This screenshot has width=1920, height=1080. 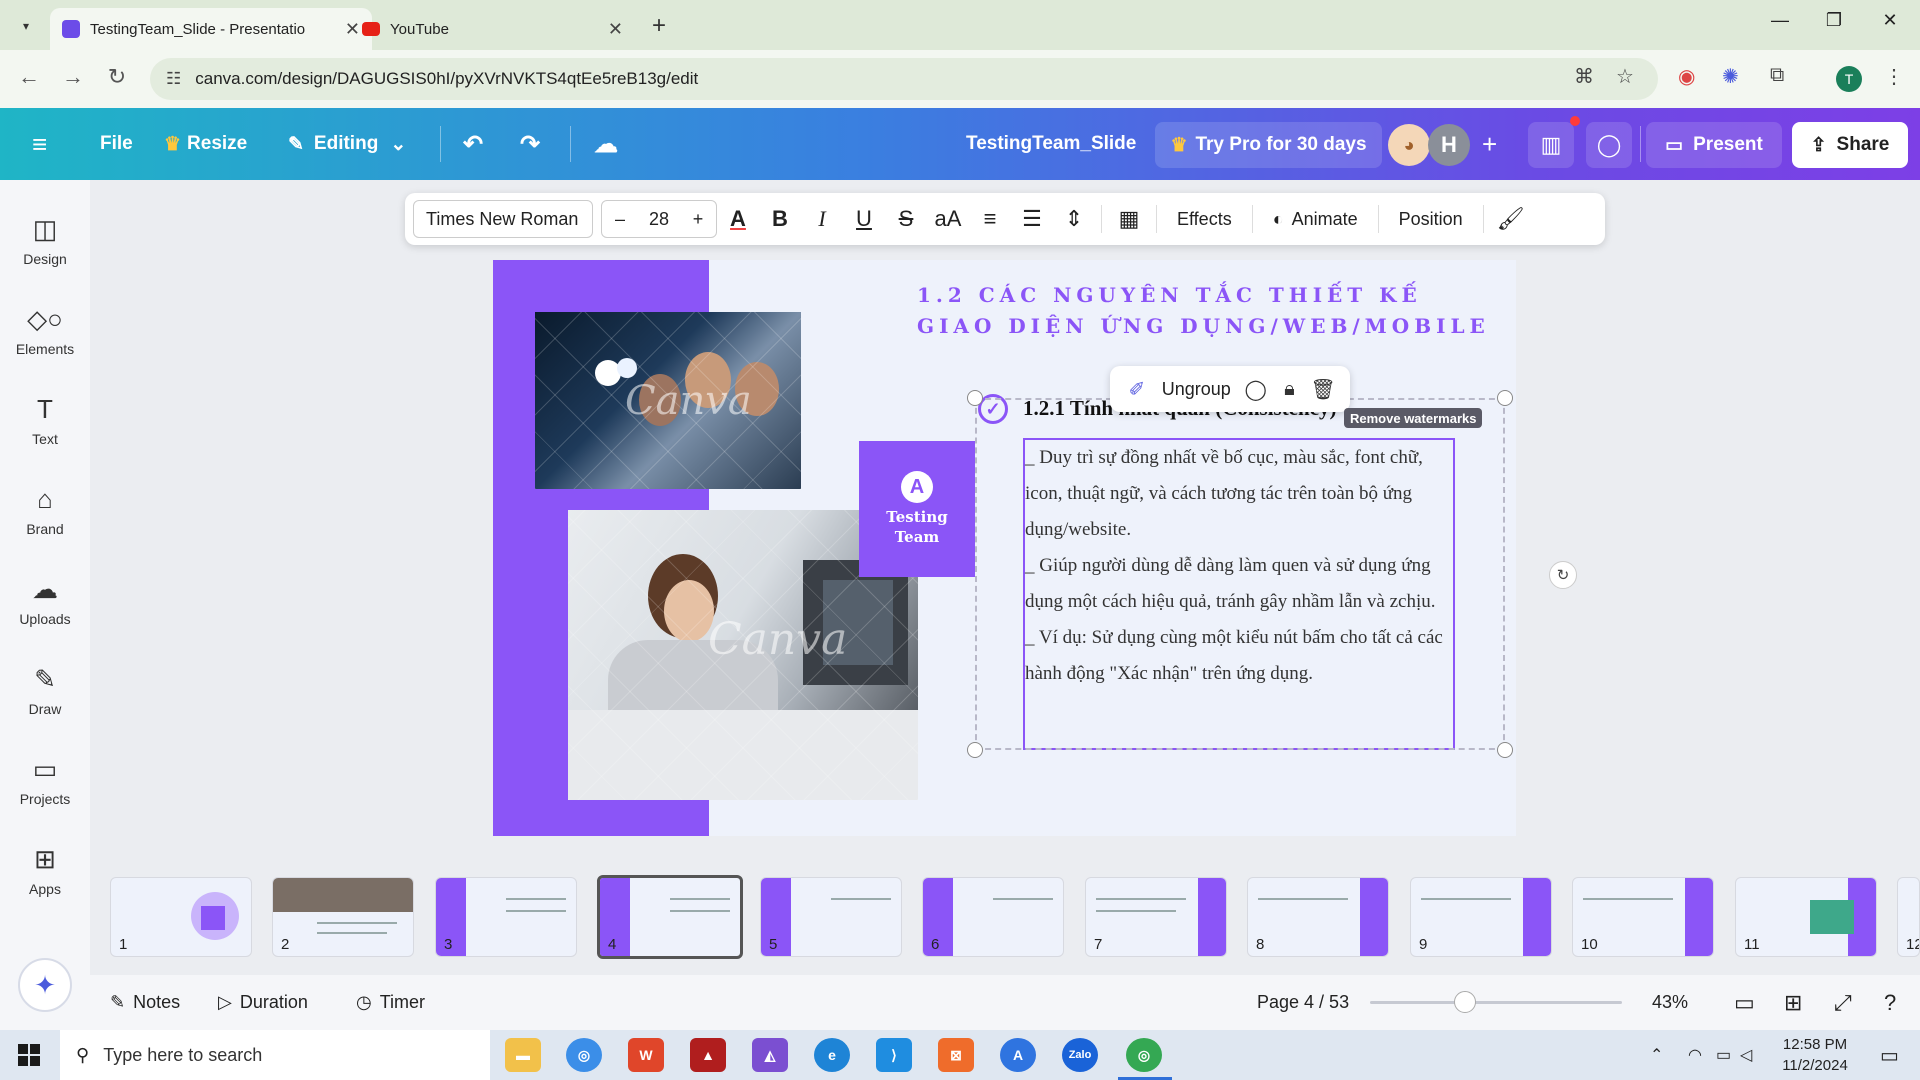 What do you see at coordinates (1890, 20) in the screenshot?
I see `close-window-button: ✕` at bounding box center [1890, 20].